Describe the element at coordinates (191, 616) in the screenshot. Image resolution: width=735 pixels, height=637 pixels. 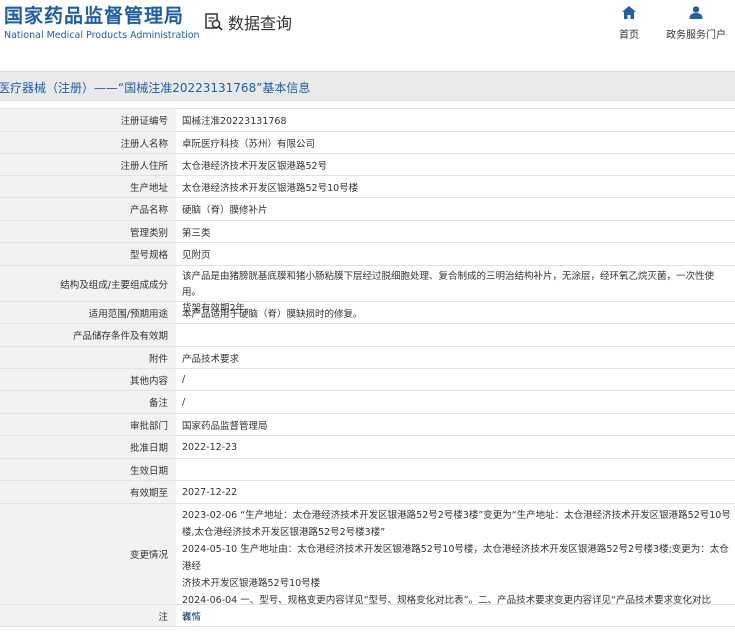
I see `details-link: 详情` at that location.